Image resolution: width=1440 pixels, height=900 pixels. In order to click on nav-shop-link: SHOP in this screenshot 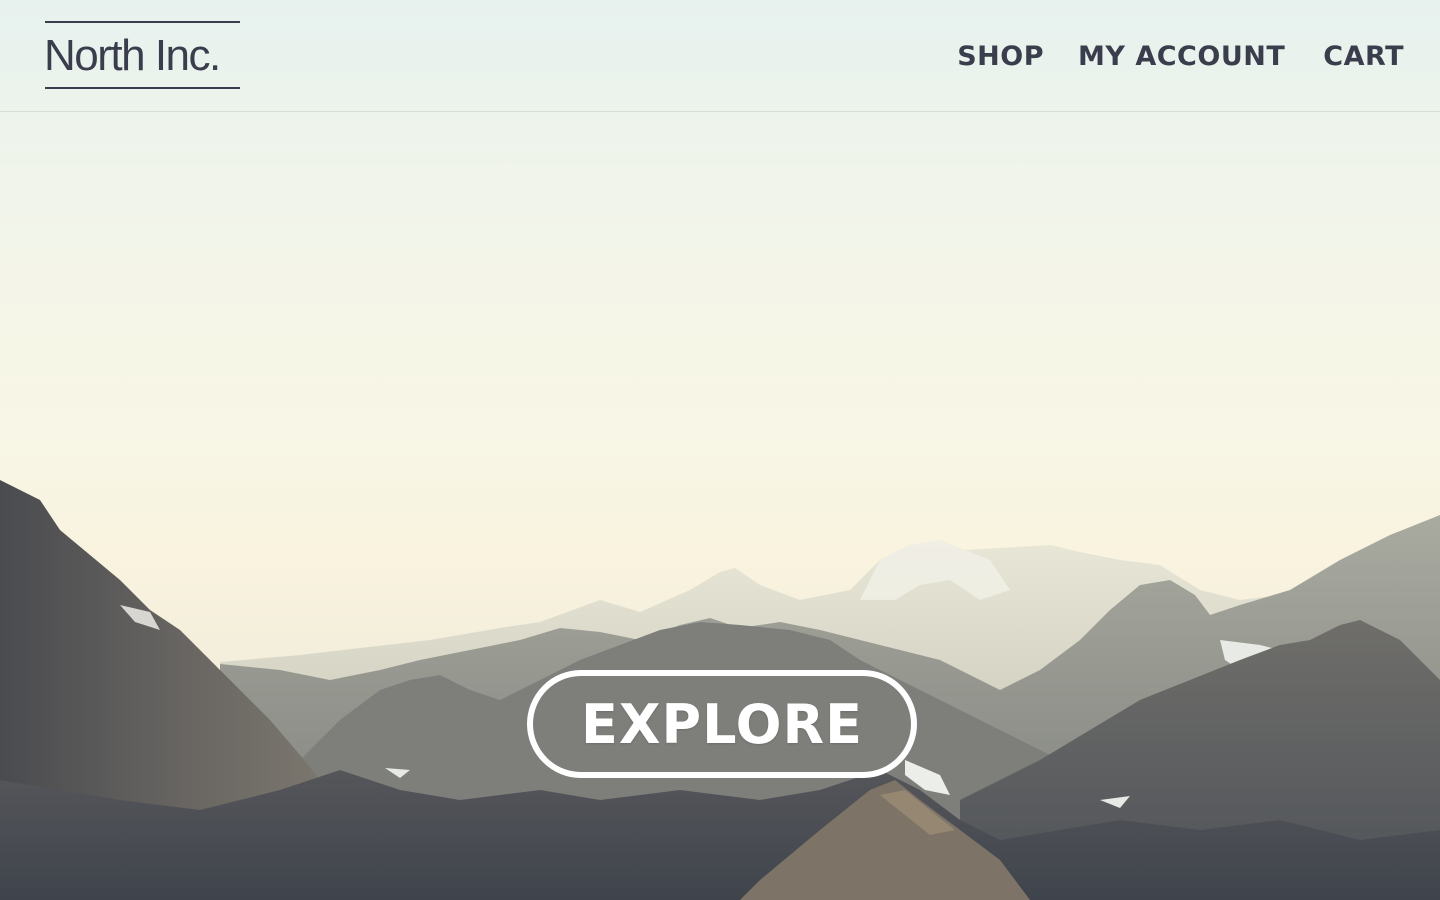, I will do `click(1000, 56)`.